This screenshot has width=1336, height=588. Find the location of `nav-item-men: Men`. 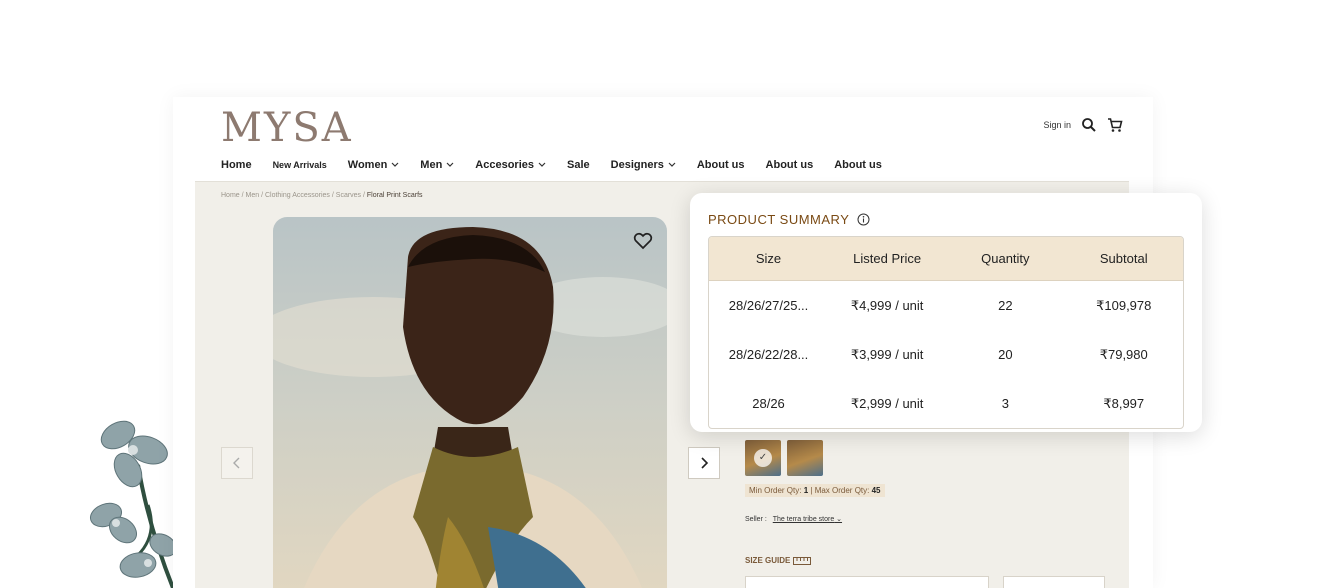

nav-item-men: Men is located at coordinates (437, 165).